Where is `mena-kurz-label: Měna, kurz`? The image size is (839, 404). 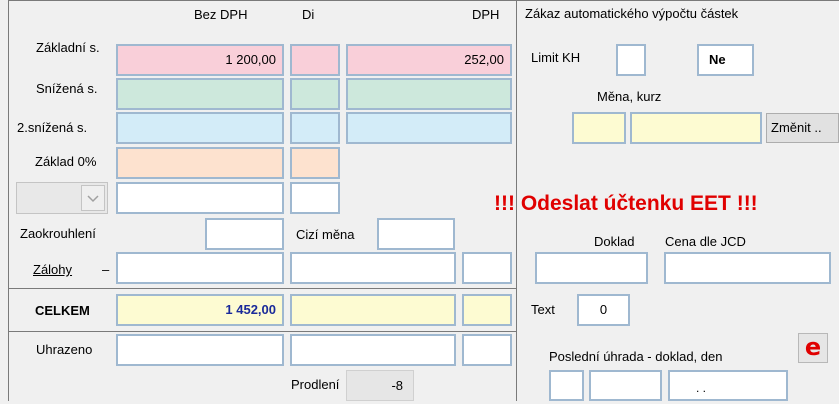 mena-kurz-label: Měna, kurz is located at coordinates (629, 96).